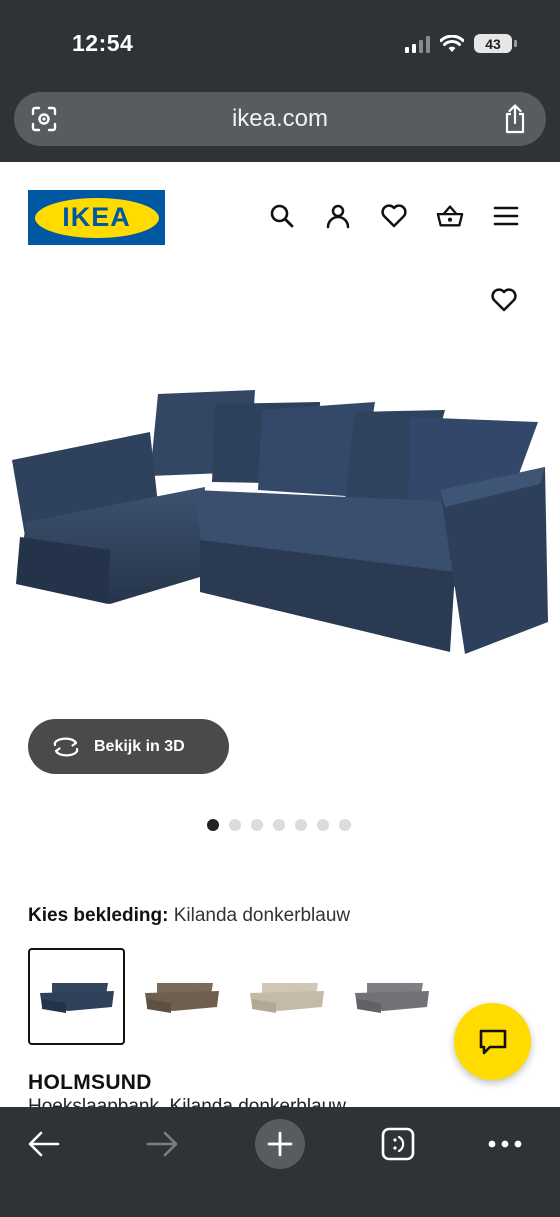 This screenshot has height=1217, width=560. I want to click on product-name: HOLMSUND, so click(90, 1082).